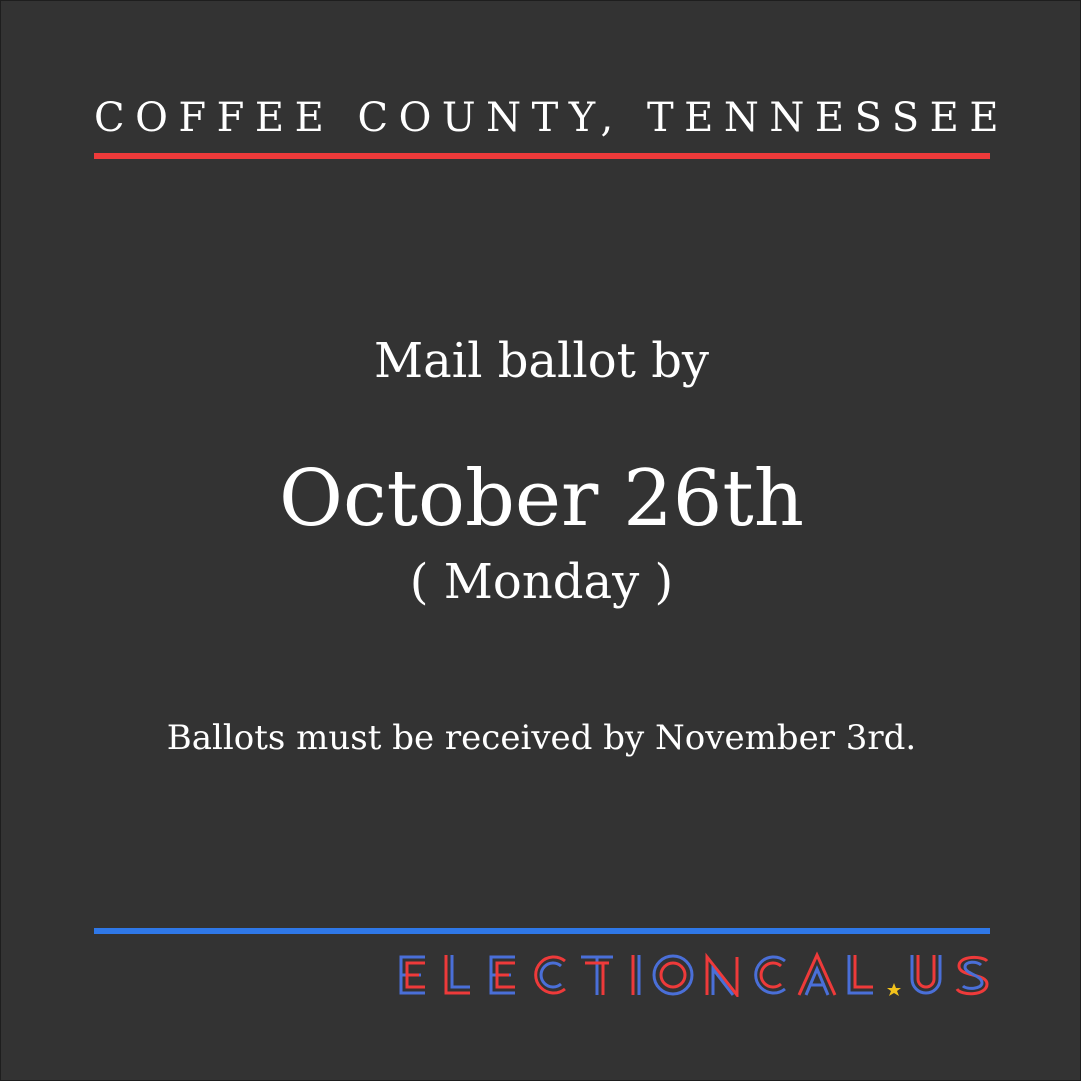 This screenshot has height=1081, width=1081. Describe the element at coordinates (542, 931) in the screenshot. I see `blue-divider` at that location.